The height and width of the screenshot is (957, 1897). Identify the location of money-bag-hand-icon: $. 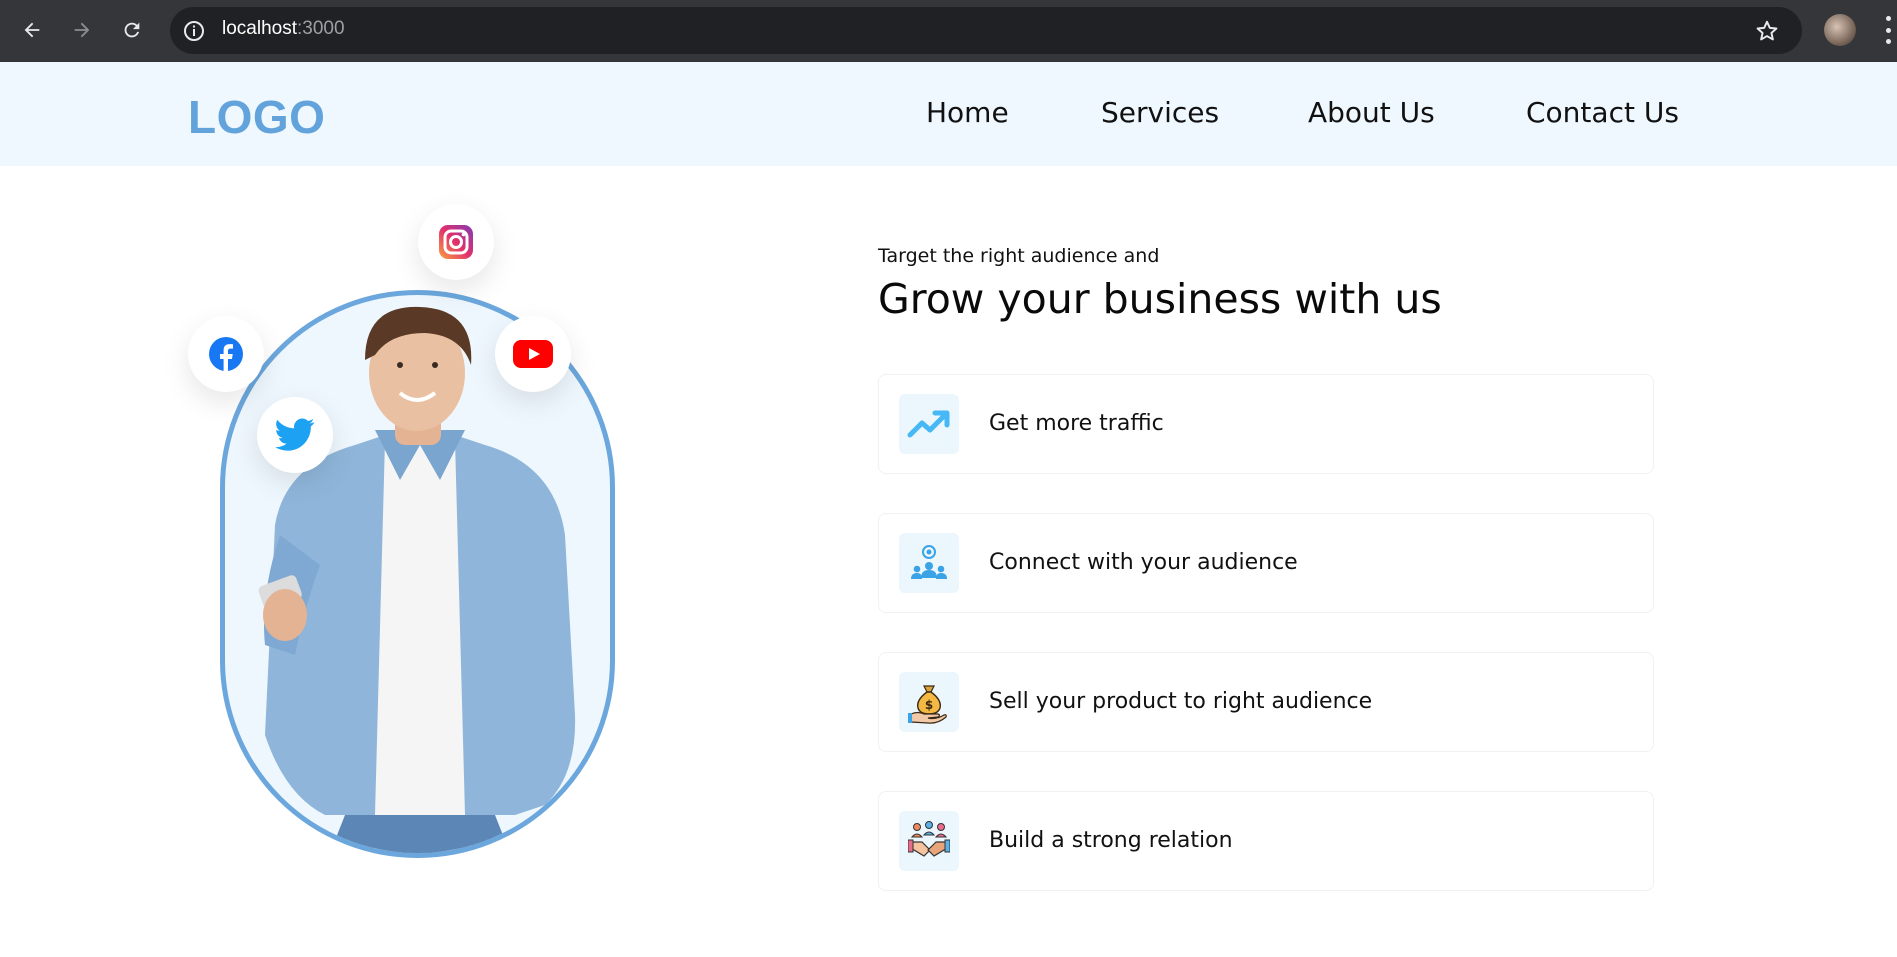
(927, 704).